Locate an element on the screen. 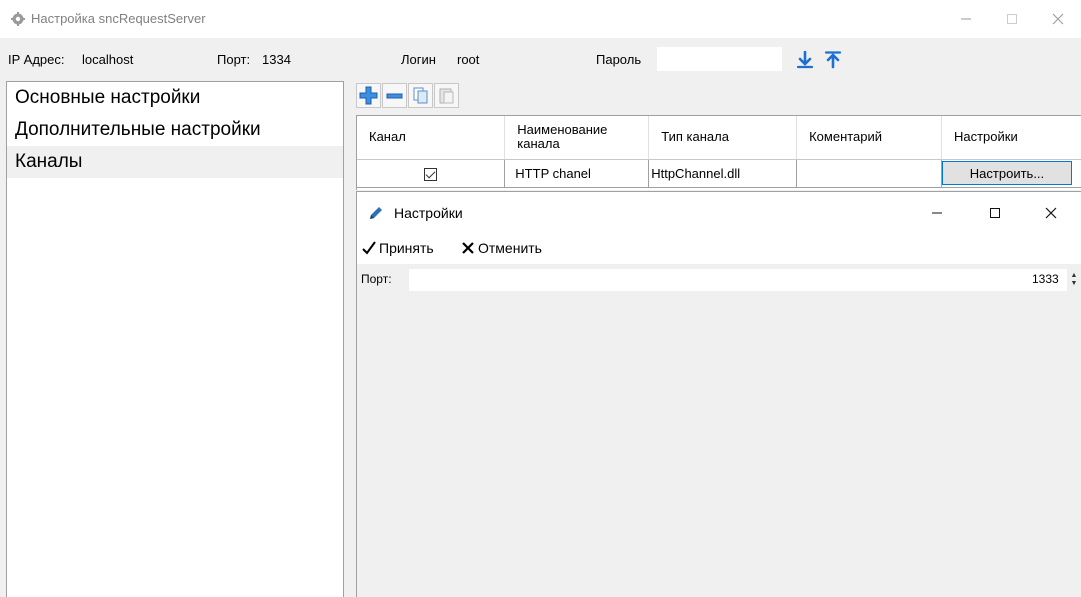  port-setting-row: Порт: 1333 ▲ ▼ is located at coordinates (719, 280).